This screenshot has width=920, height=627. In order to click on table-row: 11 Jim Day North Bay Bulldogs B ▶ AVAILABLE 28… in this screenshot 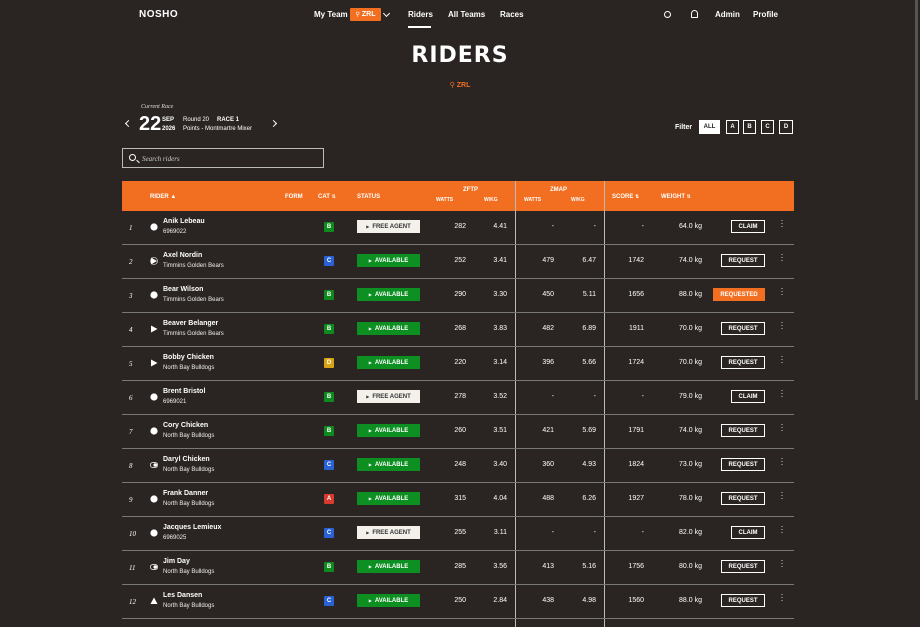, I will do `click(458, 568)`.